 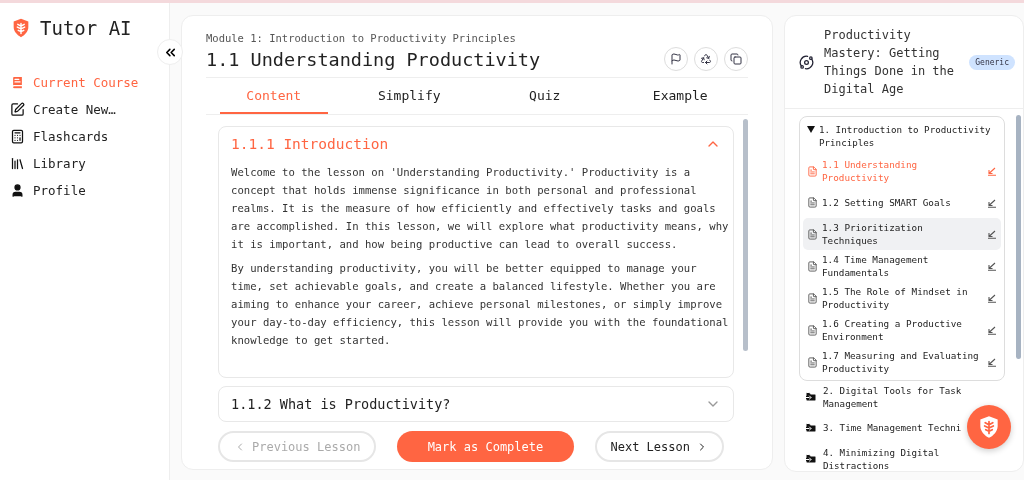 I want to click on copy-icon, so click(x=736, y=59).